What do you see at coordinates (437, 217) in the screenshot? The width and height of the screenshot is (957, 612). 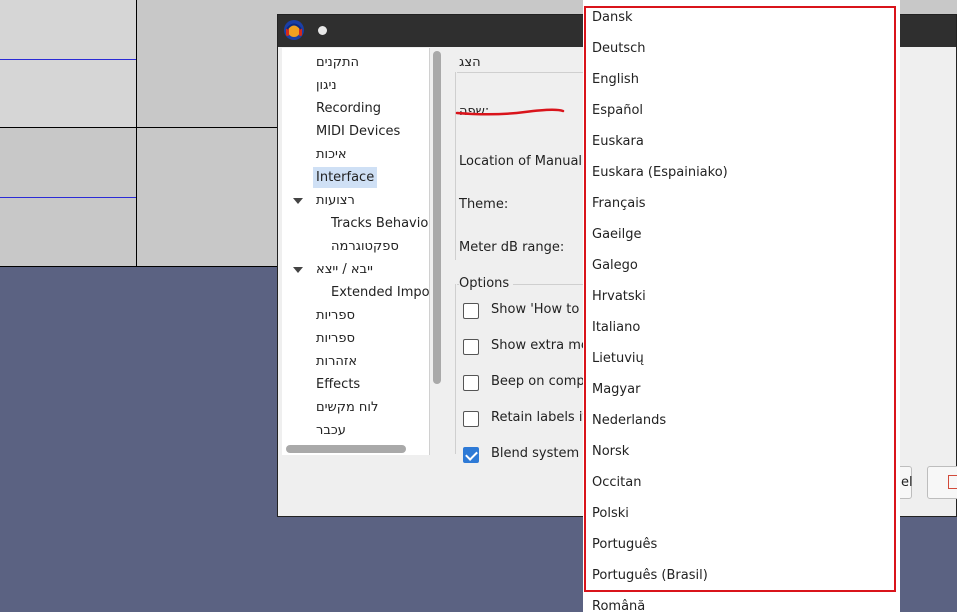 I see `tree-vertical-scrollbar` at bounding box center [437, 217].